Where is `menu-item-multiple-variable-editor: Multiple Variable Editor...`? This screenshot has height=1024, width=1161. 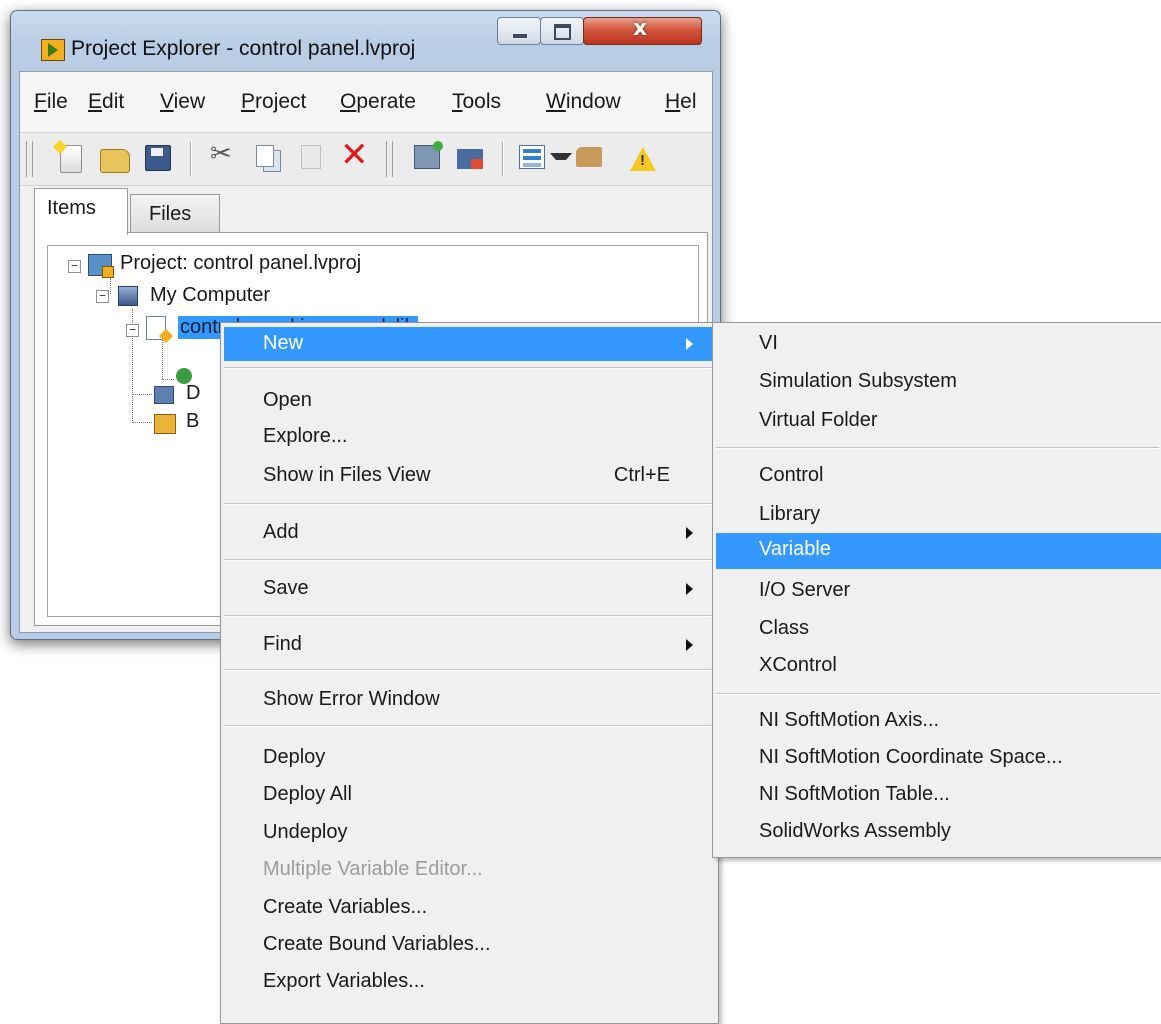
menu-item-multiple-variable-editor: Multiple Variable Editor... is located at coordinates (469, 870).